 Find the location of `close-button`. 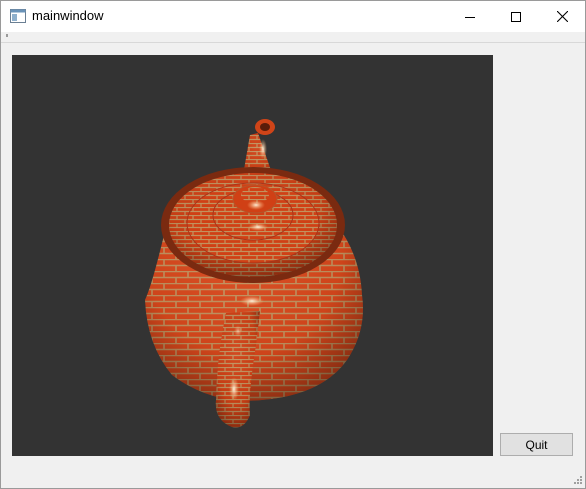

close-button is located at coordinates (562, 16).